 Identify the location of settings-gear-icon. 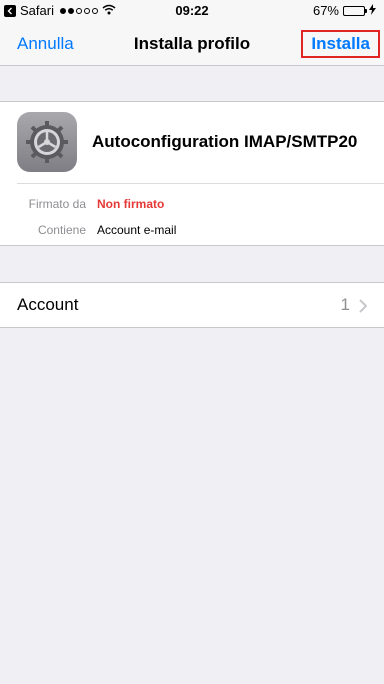
(47, 142).